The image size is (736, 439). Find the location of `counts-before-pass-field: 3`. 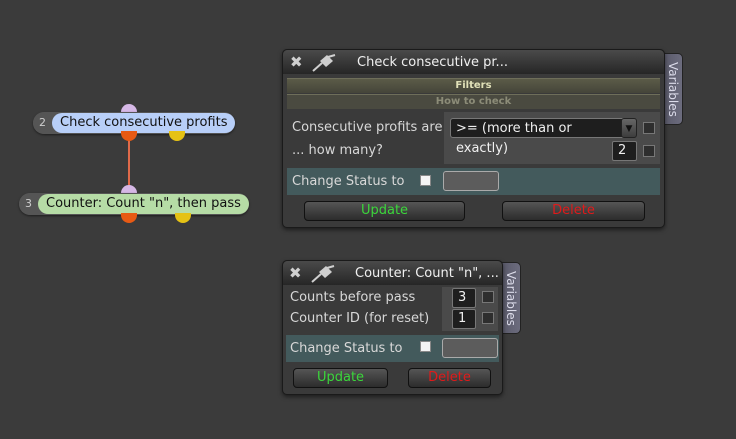

counts-before-pass-field: 3 is located at coordinates (464, 298).